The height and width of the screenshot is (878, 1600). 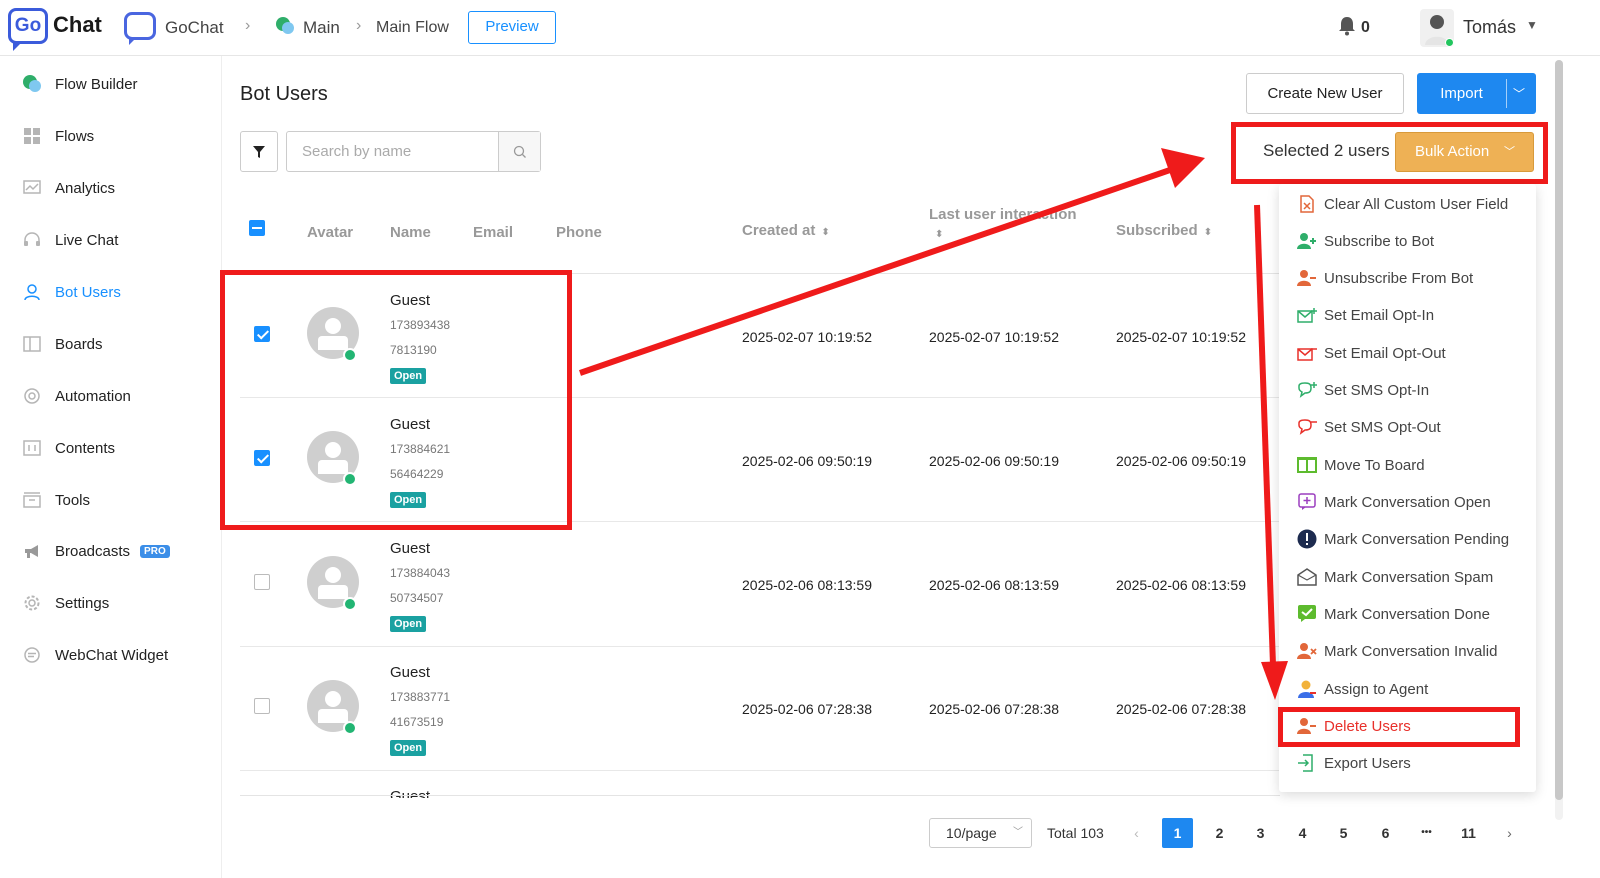 I want to click on menu-item-conversation-invalid: Mark Conversation Invalid, so click(x=1412, y=651).